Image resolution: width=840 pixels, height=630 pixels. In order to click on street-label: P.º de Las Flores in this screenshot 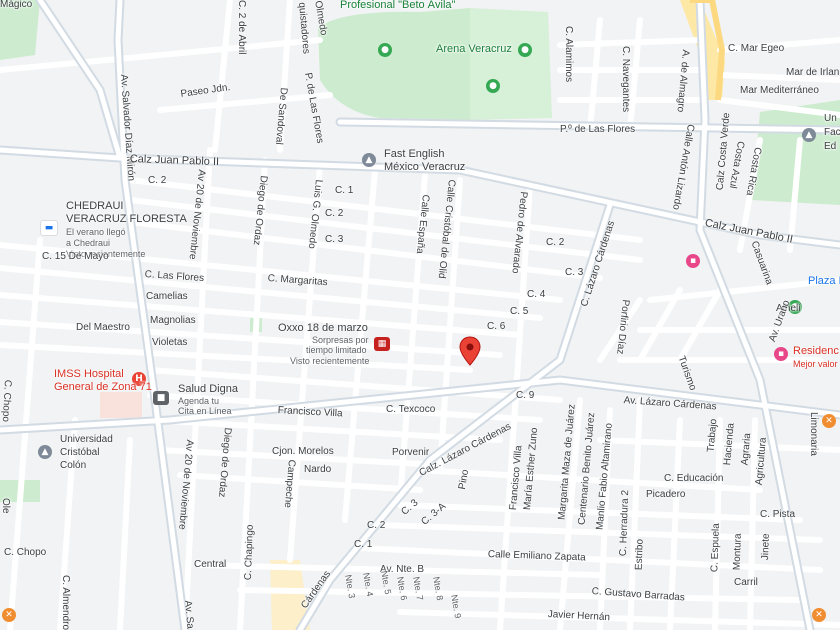, I will do `click(598, 129)`.